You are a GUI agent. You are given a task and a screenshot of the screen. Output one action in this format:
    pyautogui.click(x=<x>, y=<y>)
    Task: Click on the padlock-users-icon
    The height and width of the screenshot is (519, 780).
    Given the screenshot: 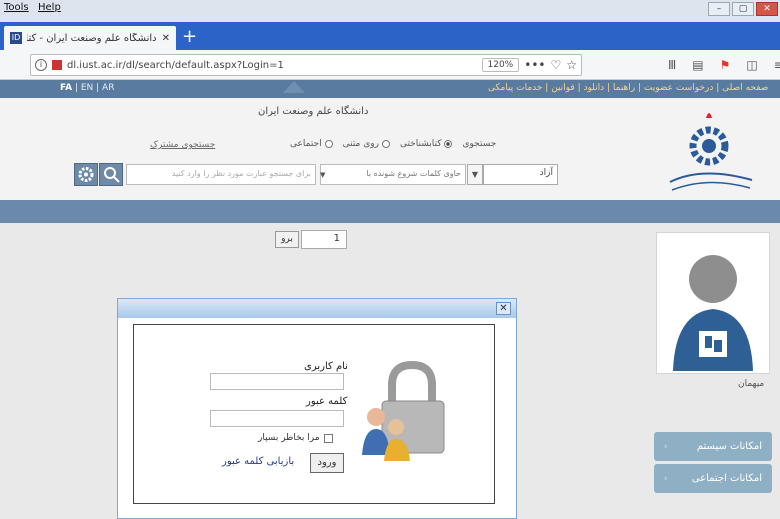 What is the action you would take?
    pyautogui.click(x=403, y=410)
    